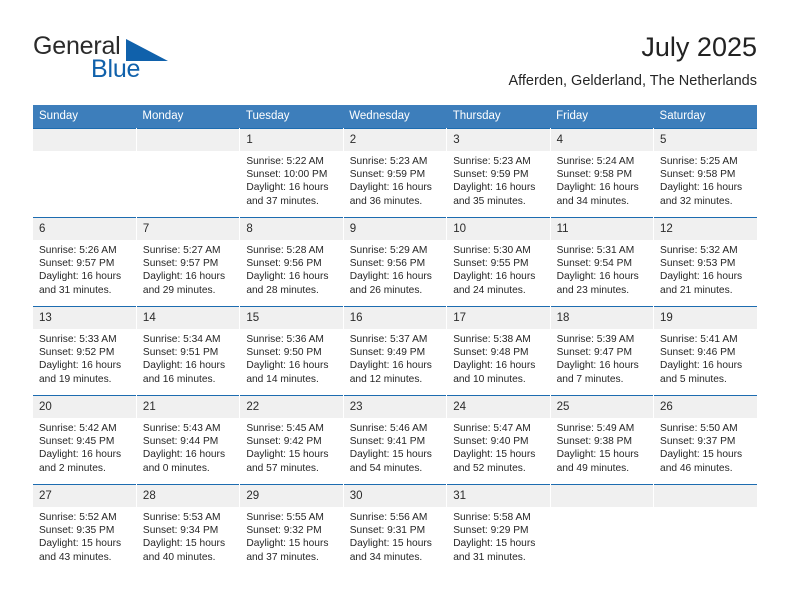  What do you see at coordinates (387, 175) in the screenshot?
I see `sunset-time: Sunset: 9:59 PM` at bounding box center [387, 175].